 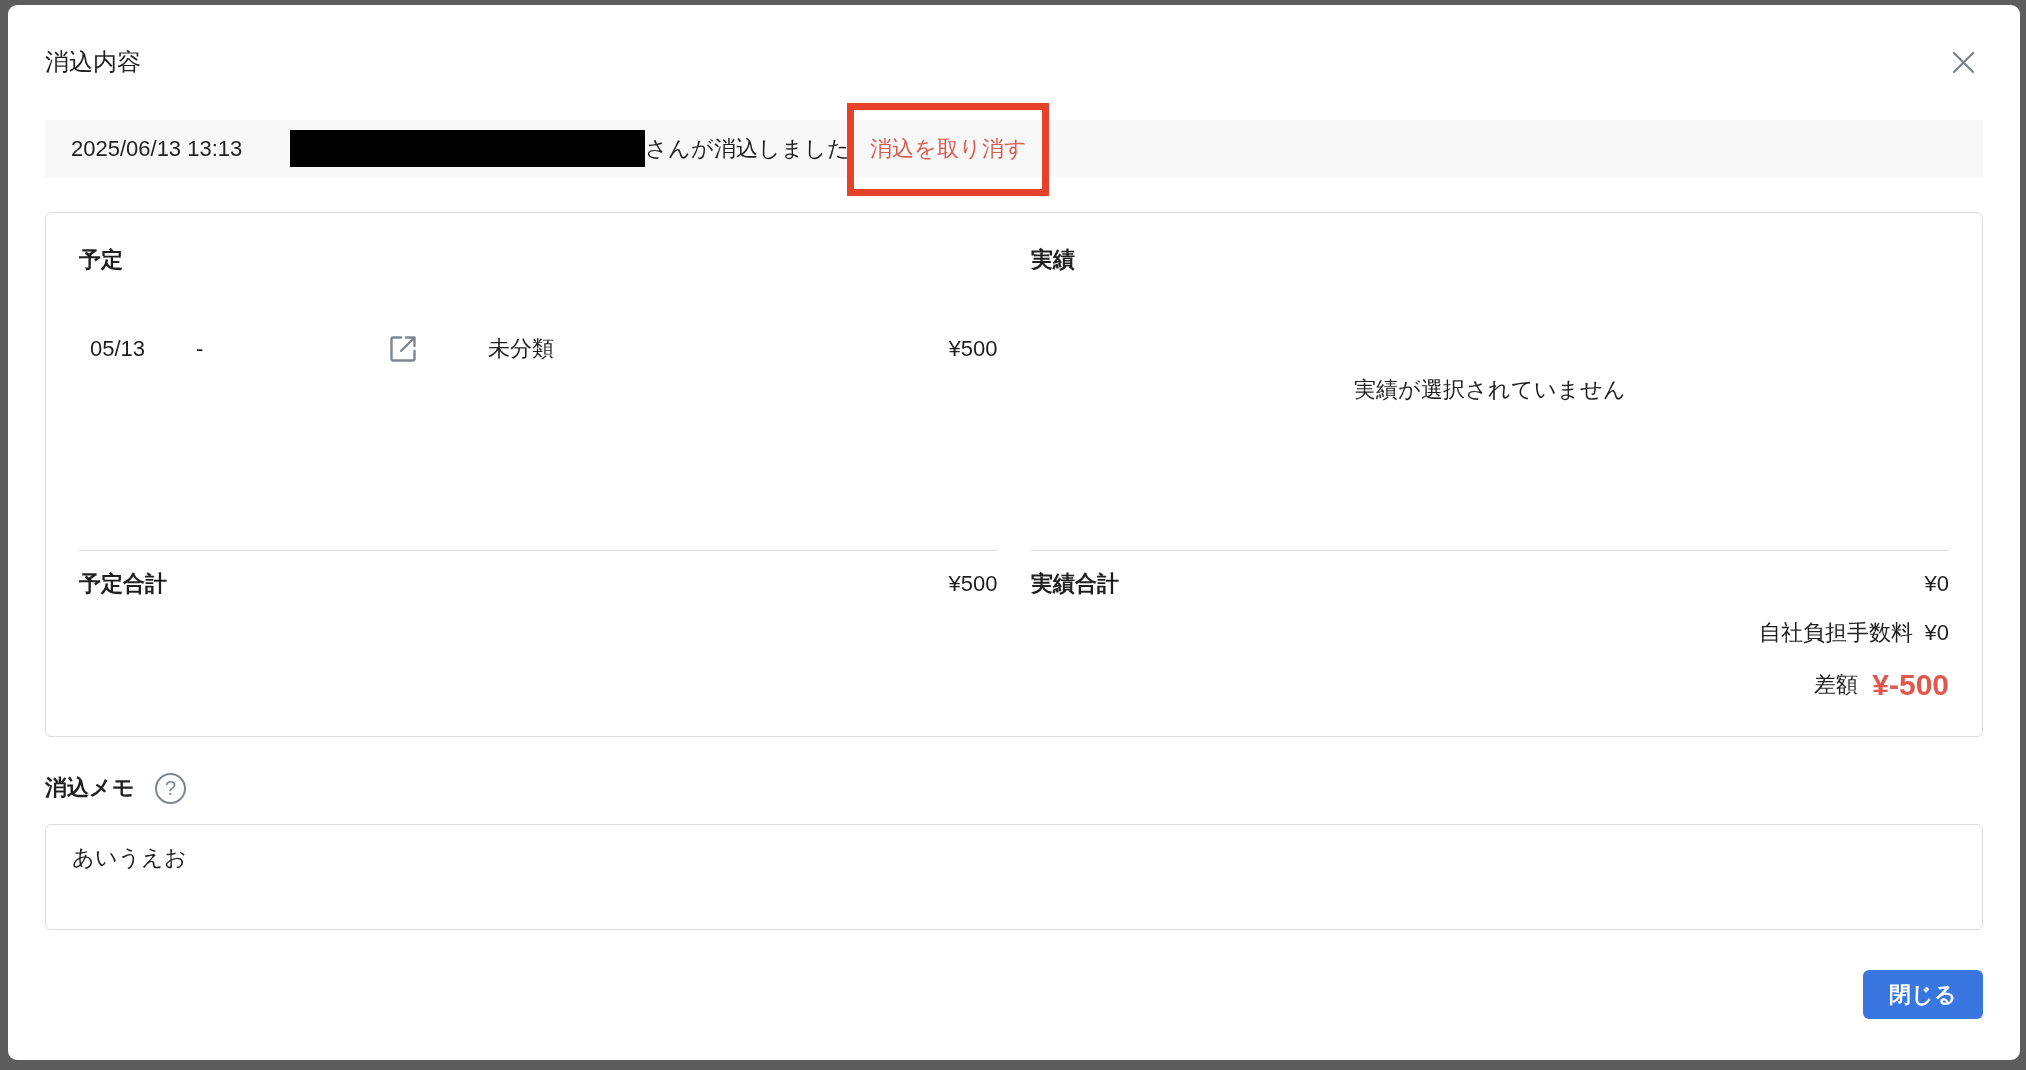 I want to click on fee-label: 自社負担手数料, so click(x=1835, y=633).